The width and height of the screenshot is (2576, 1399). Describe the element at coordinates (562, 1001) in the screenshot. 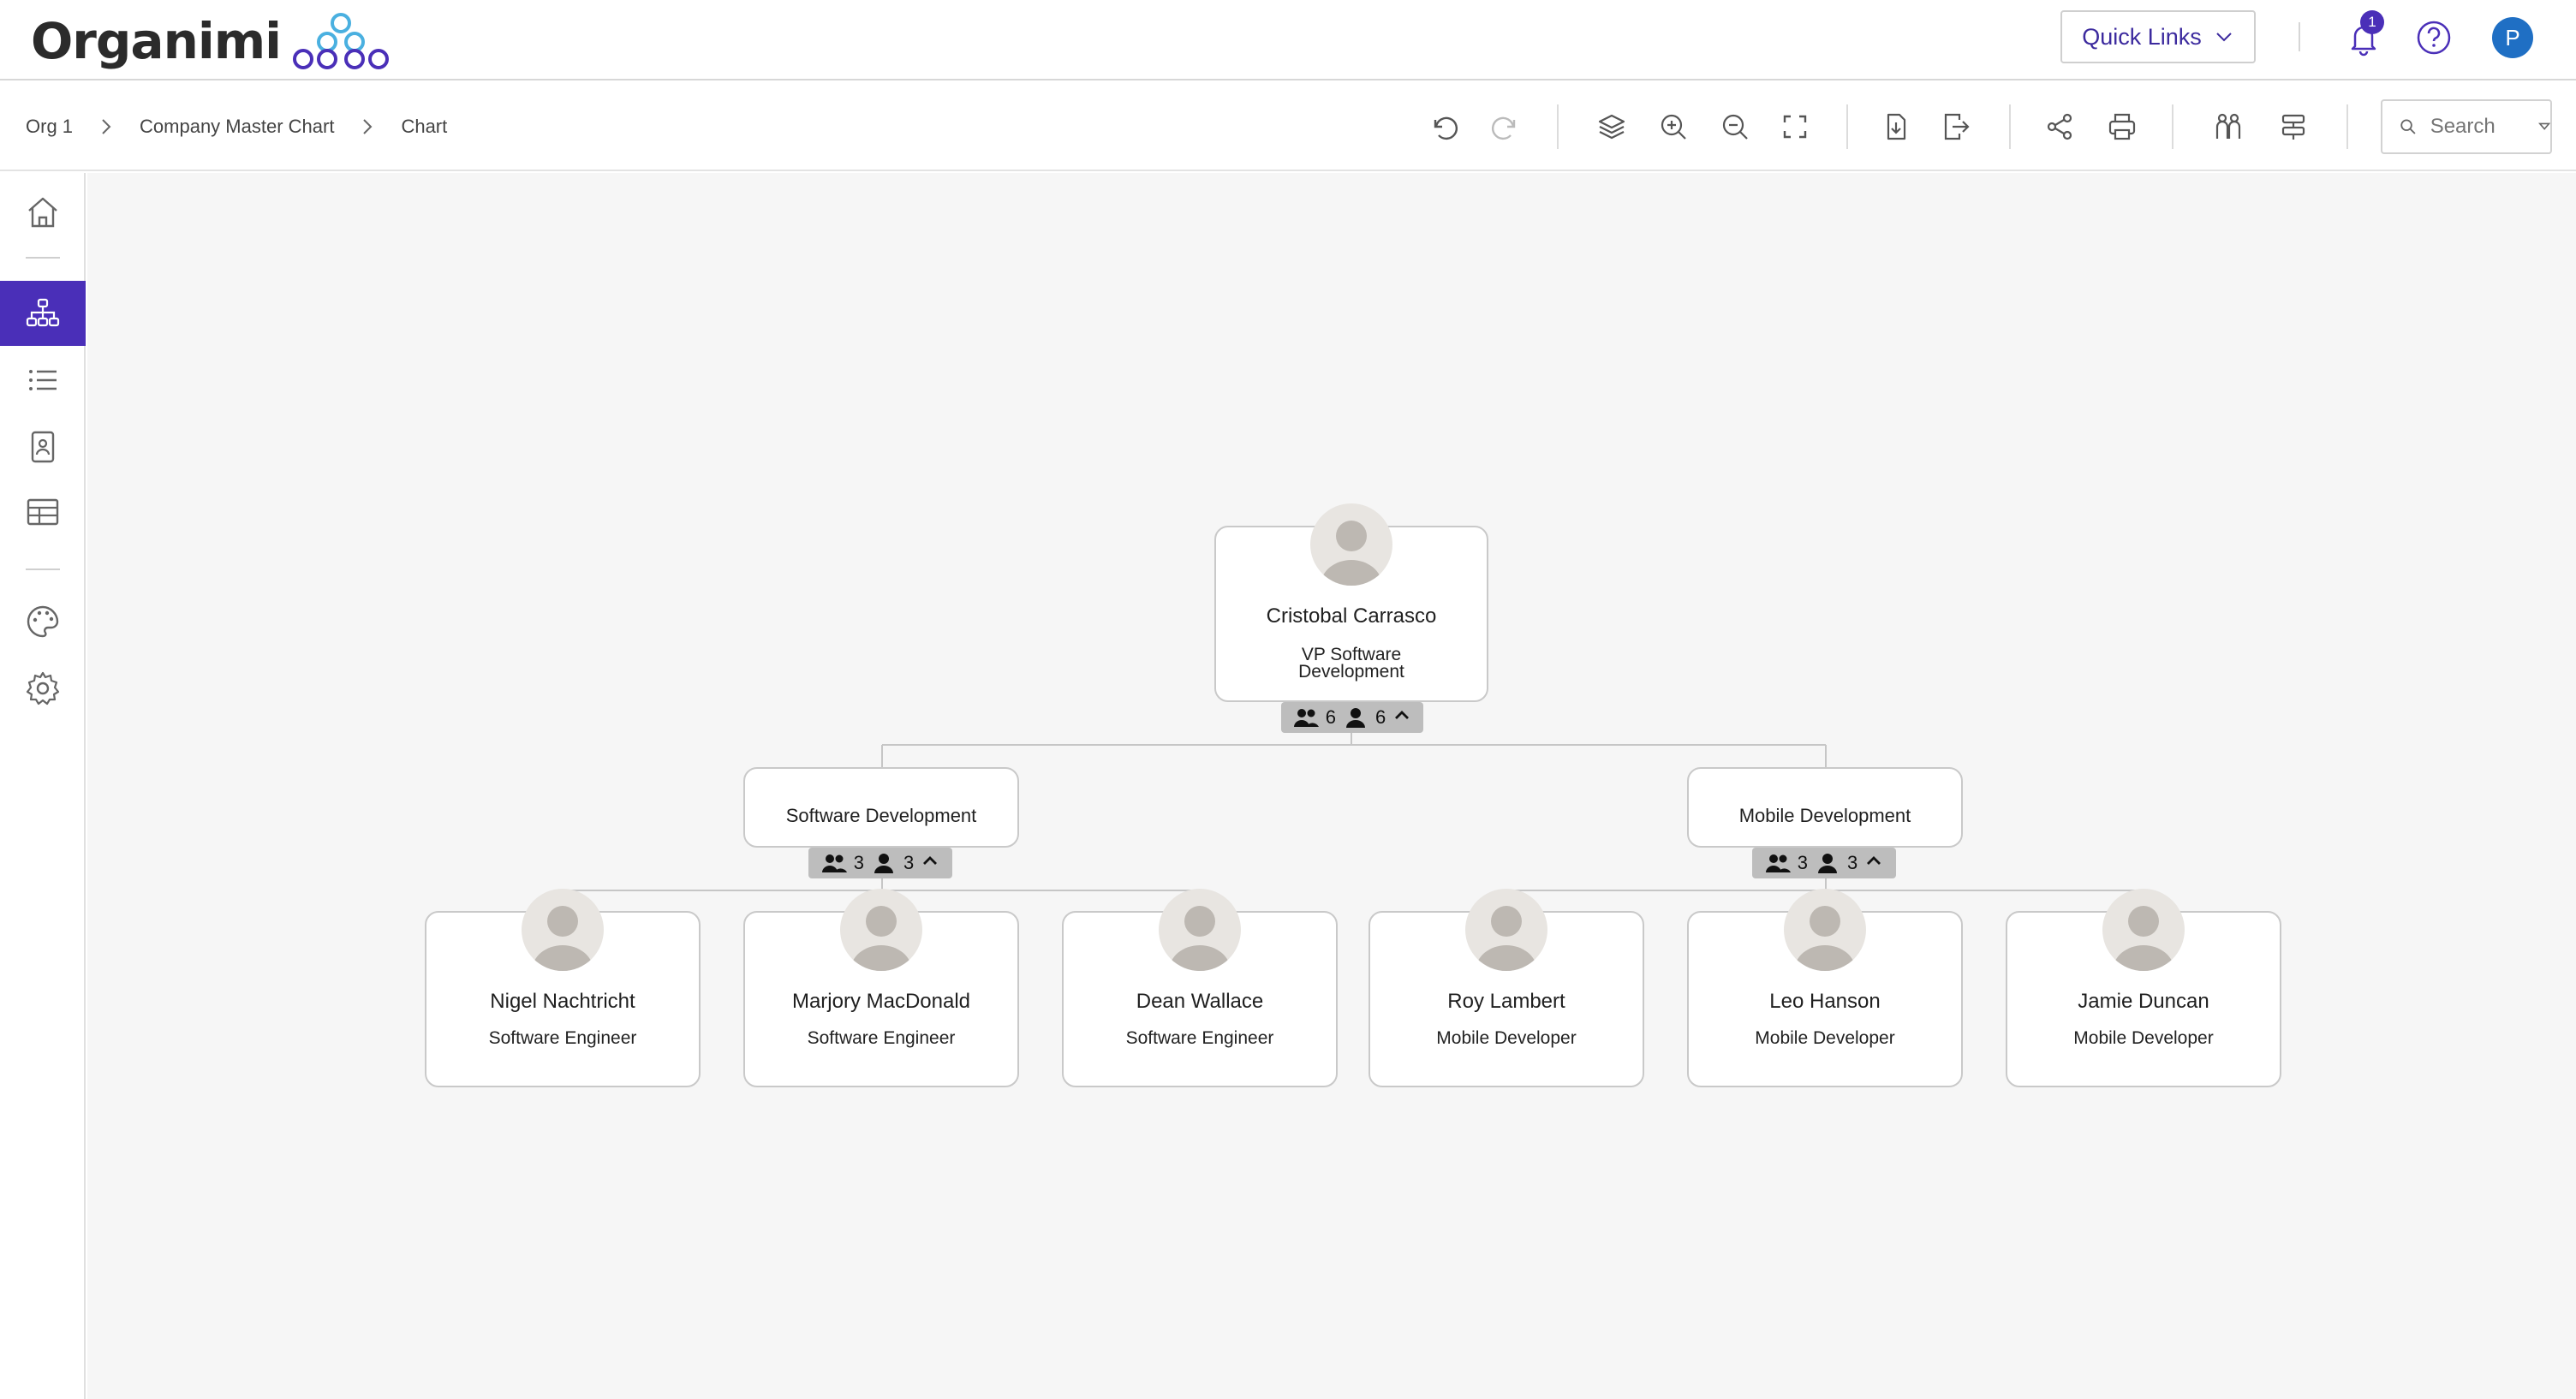

I see `person-name: Nigel Nachtricht` at that location.